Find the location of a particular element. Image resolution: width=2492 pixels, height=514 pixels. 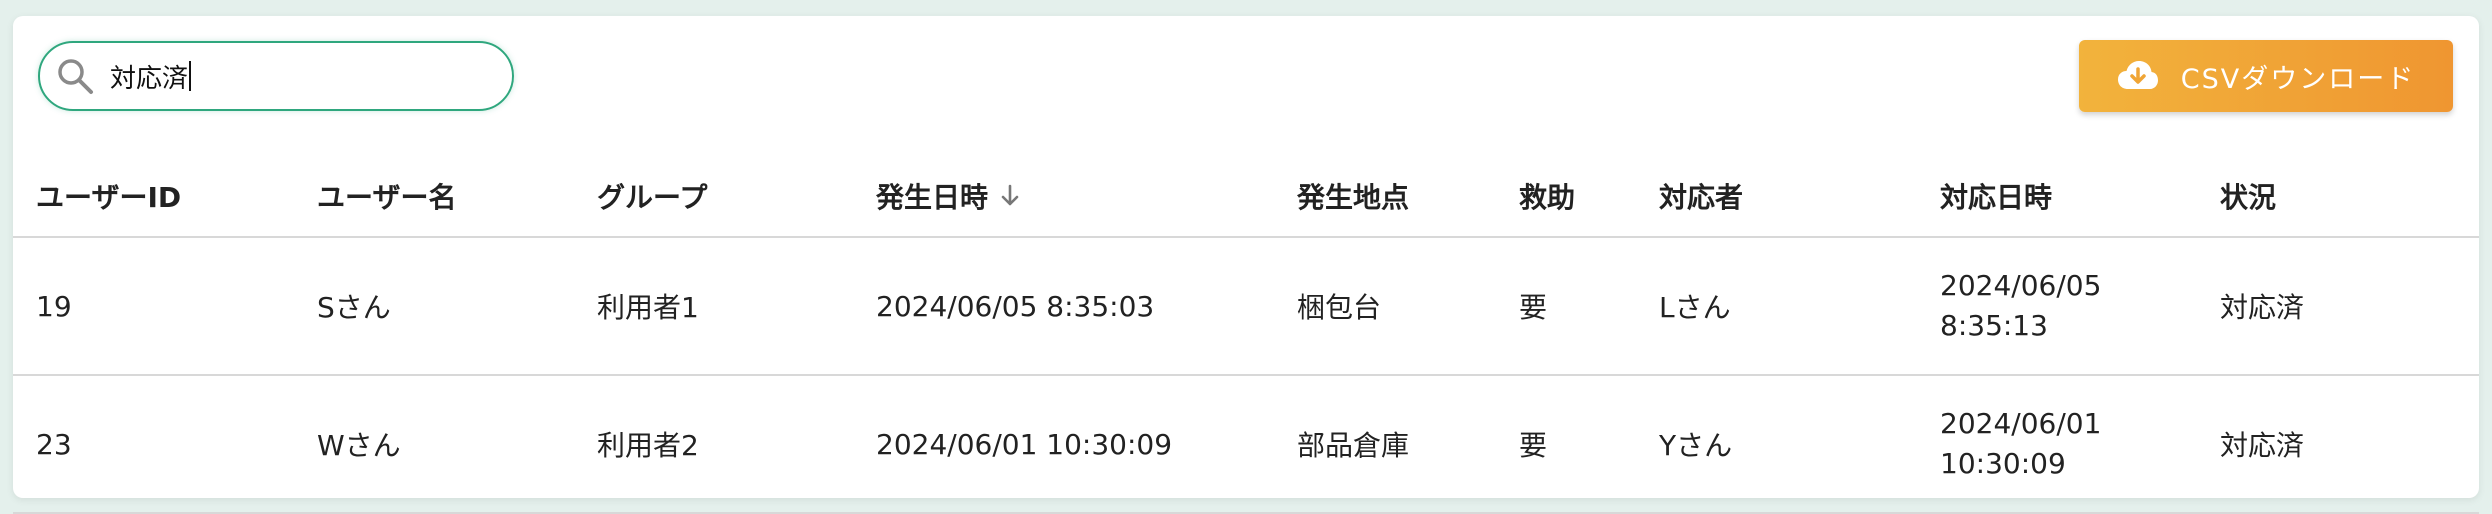

responded-time: 8:35:13 is located at coordinates (1994, 325).